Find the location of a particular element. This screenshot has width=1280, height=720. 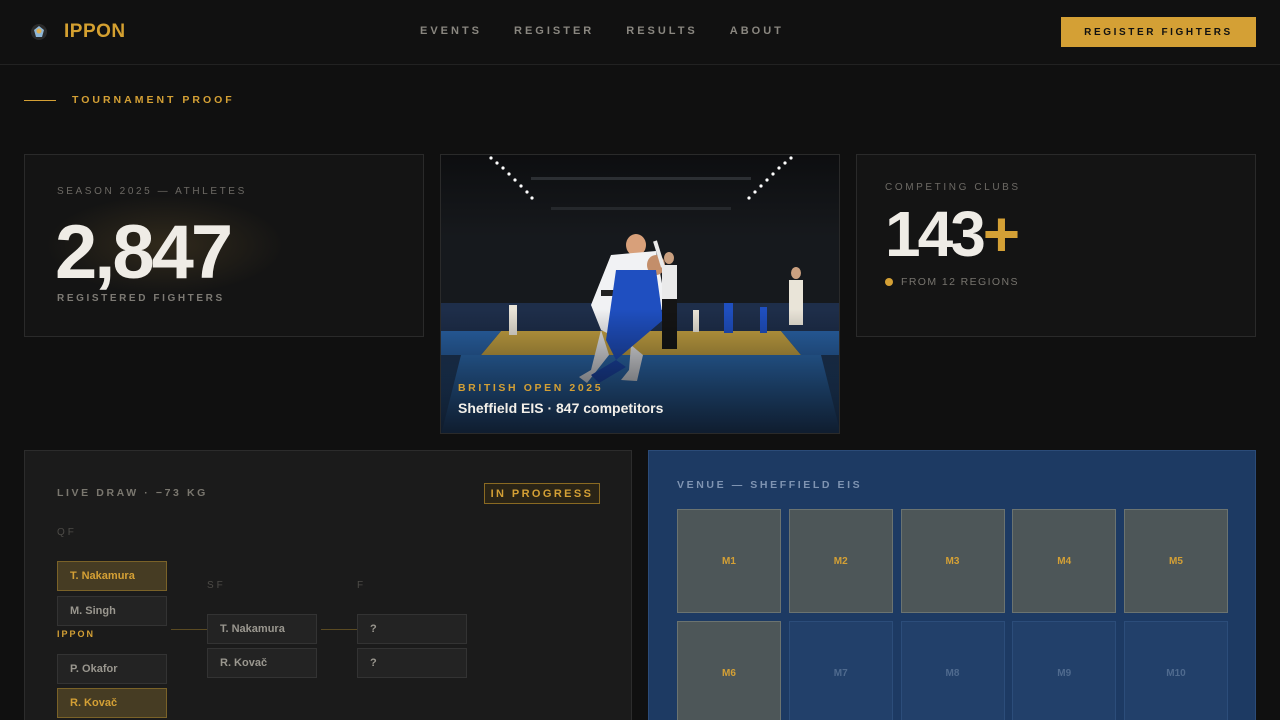

clubs-count: 143+ is located at coordinates (952, 234).